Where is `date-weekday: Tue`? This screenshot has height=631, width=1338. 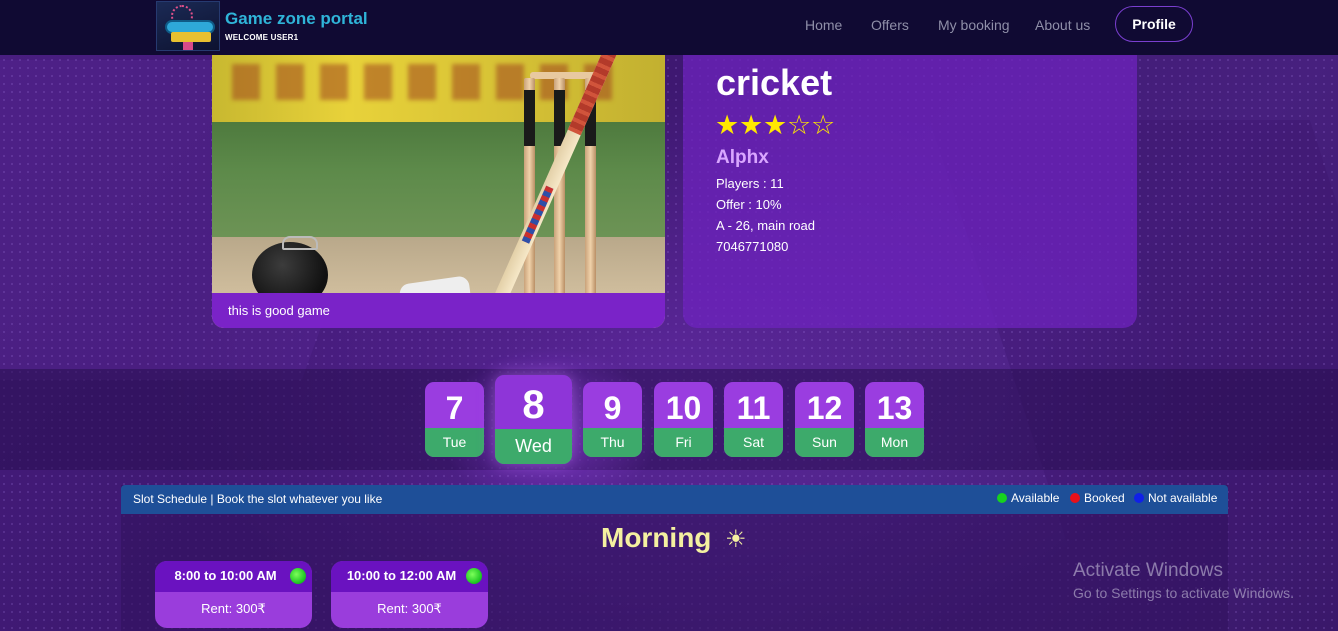 date-weekday: Tue is located at coordinates (454, 442).